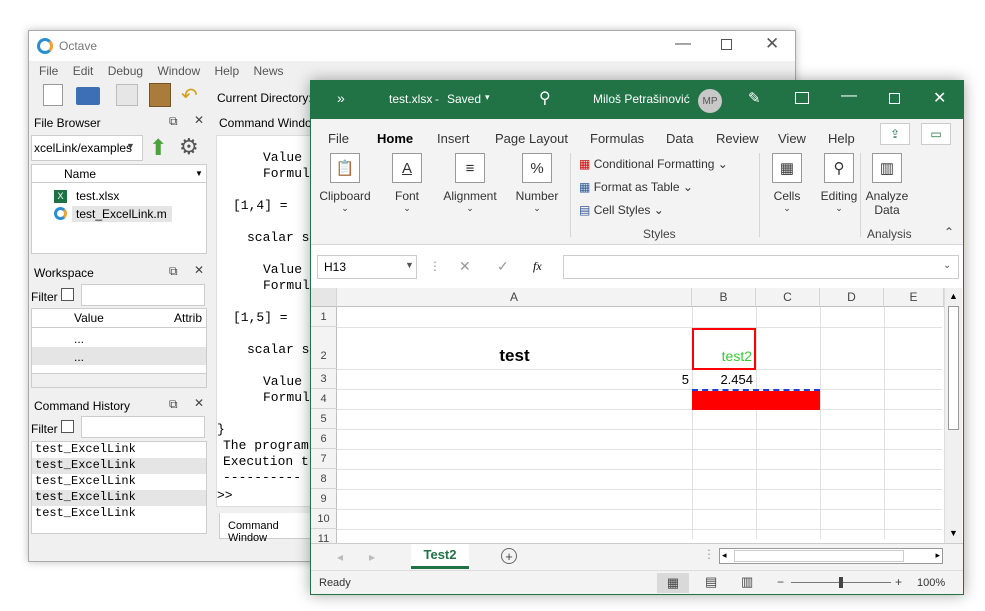 The width and height of the screenshot is (985, 611). What do you see at coordinates (338, 138) in the screenshot?
I see `tab-file: File` at bounding box center [338, 138].